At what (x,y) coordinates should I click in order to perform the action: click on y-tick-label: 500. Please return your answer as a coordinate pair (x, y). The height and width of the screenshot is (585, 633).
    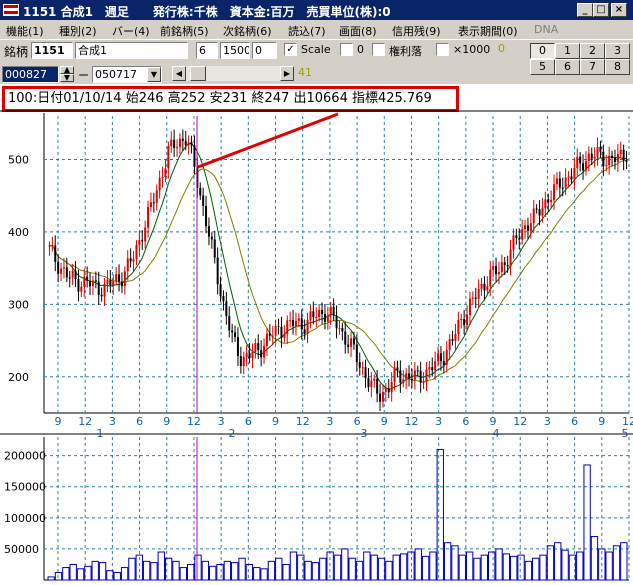
    Looking at the image, I should click on (18, 159).